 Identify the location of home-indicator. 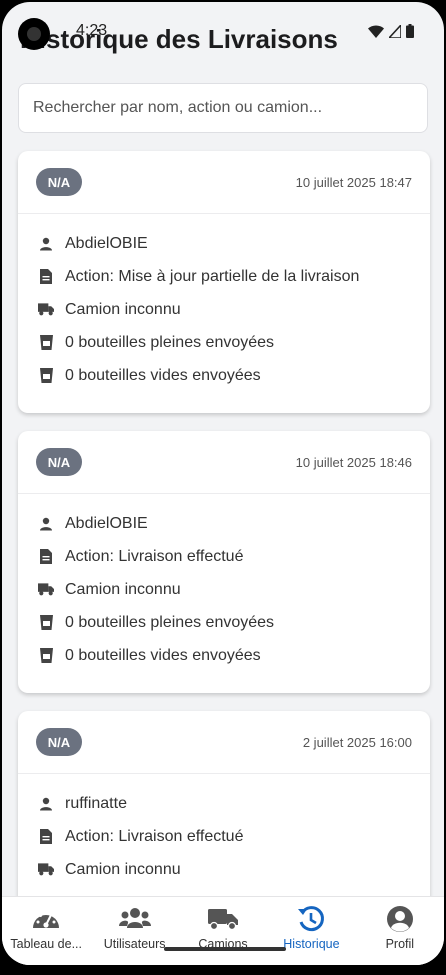
(225, 949).